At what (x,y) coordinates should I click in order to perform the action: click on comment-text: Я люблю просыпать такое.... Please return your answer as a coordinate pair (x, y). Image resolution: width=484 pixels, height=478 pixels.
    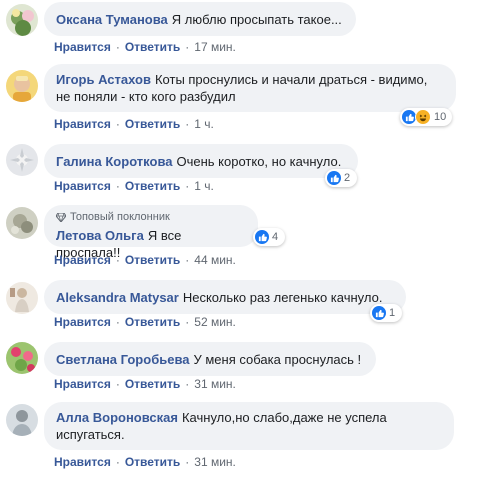
    Looking at the image, I should click on (256, 19).